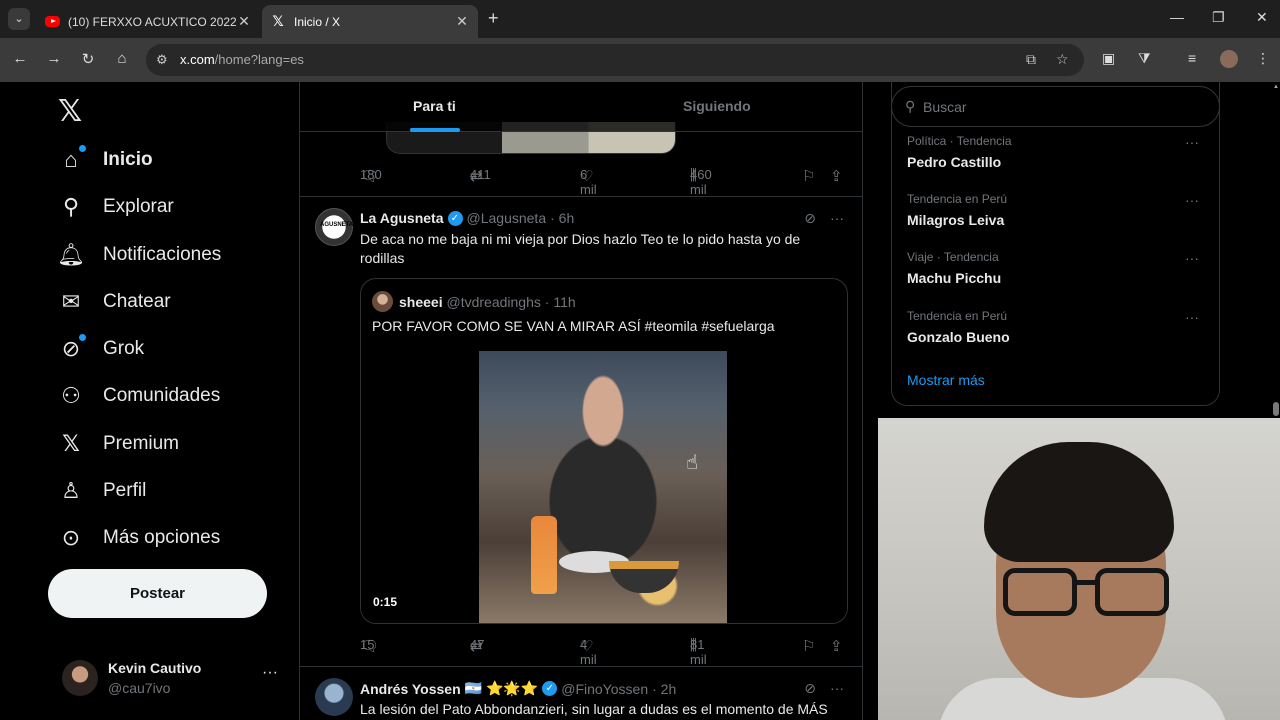 The height and width of the screenshot is (720, 1280). Describe the element at coordinates (664, 689) in the screenshot. I see `tweet-time: · 2h` at that location.